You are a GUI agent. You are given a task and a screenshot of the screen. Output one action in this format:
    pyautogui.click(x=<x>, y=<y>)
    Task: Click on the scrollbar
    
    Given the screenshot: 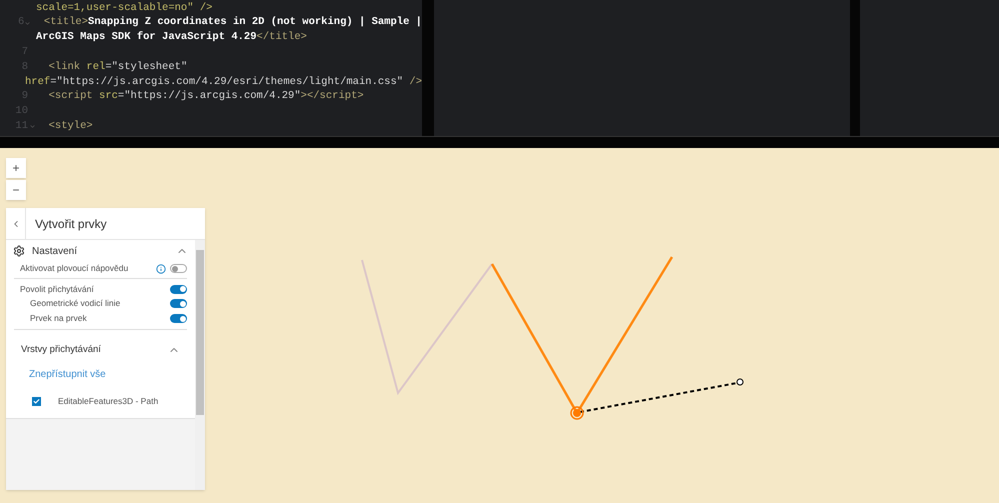 What is the action you would take?
    pyautogui.click(x=200, y=365)
    